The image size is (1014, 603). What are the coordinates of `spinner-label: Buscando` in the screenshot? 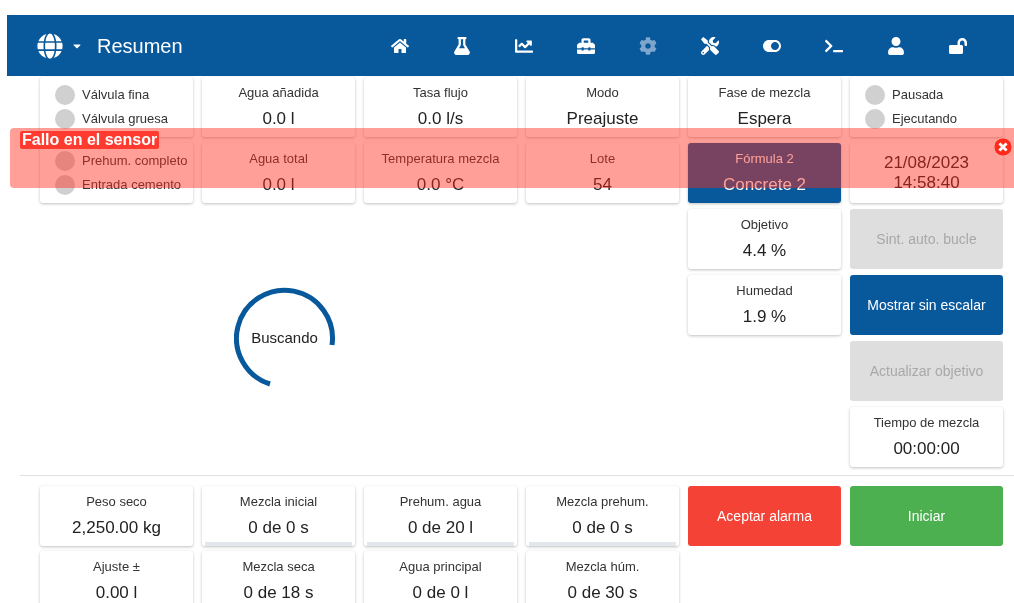 It's located at (284, 337).